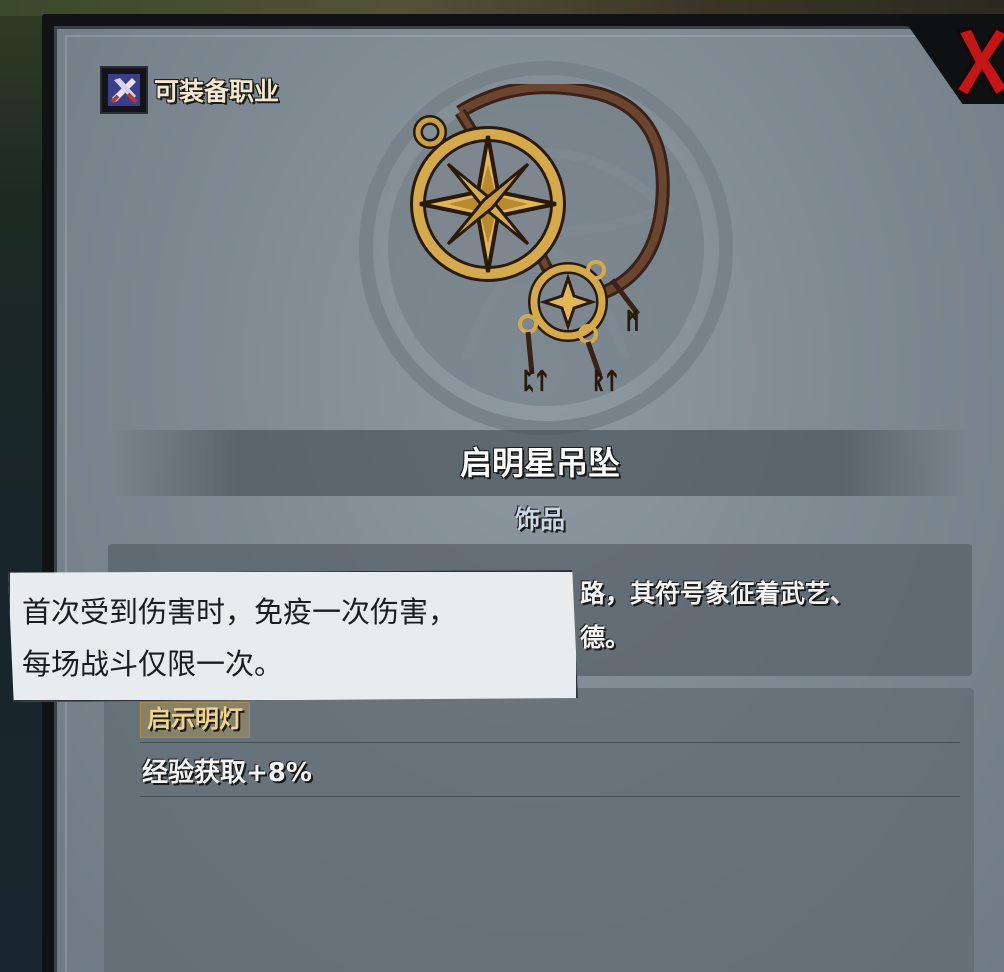  Describe the element at coordinates (217, 91) in the screenshot. I see `equippable-class-label: 可装备职业` at that location.